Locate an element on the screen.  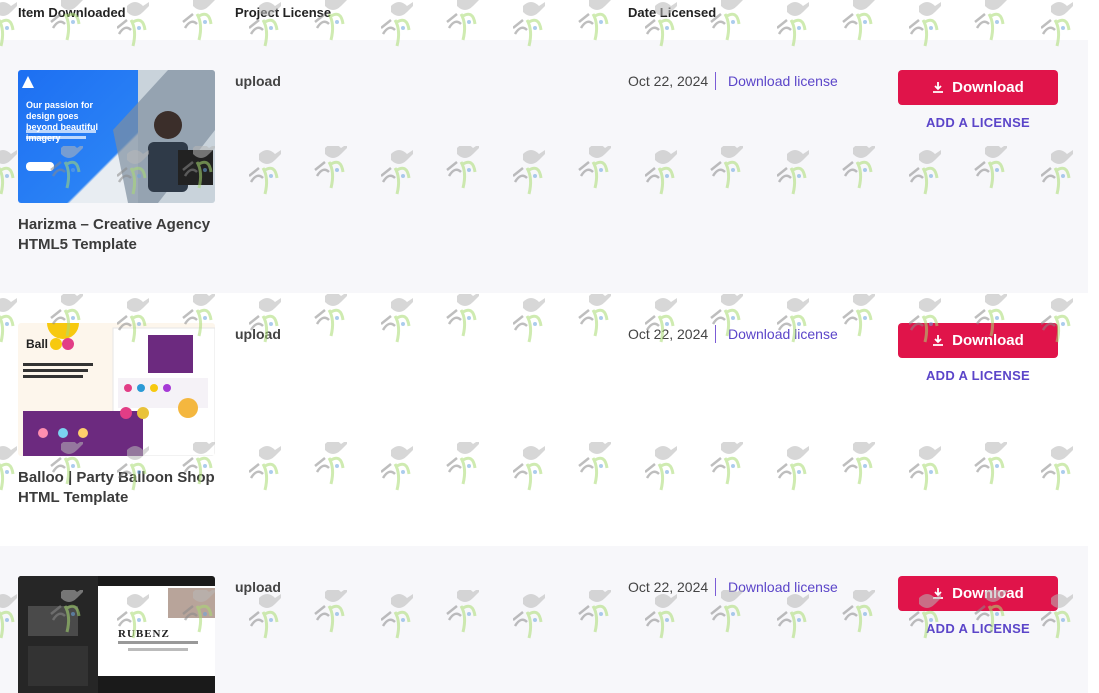
item-title: Harizma – Creative Agency HTML5 Template is located at coordinates (120, 235).